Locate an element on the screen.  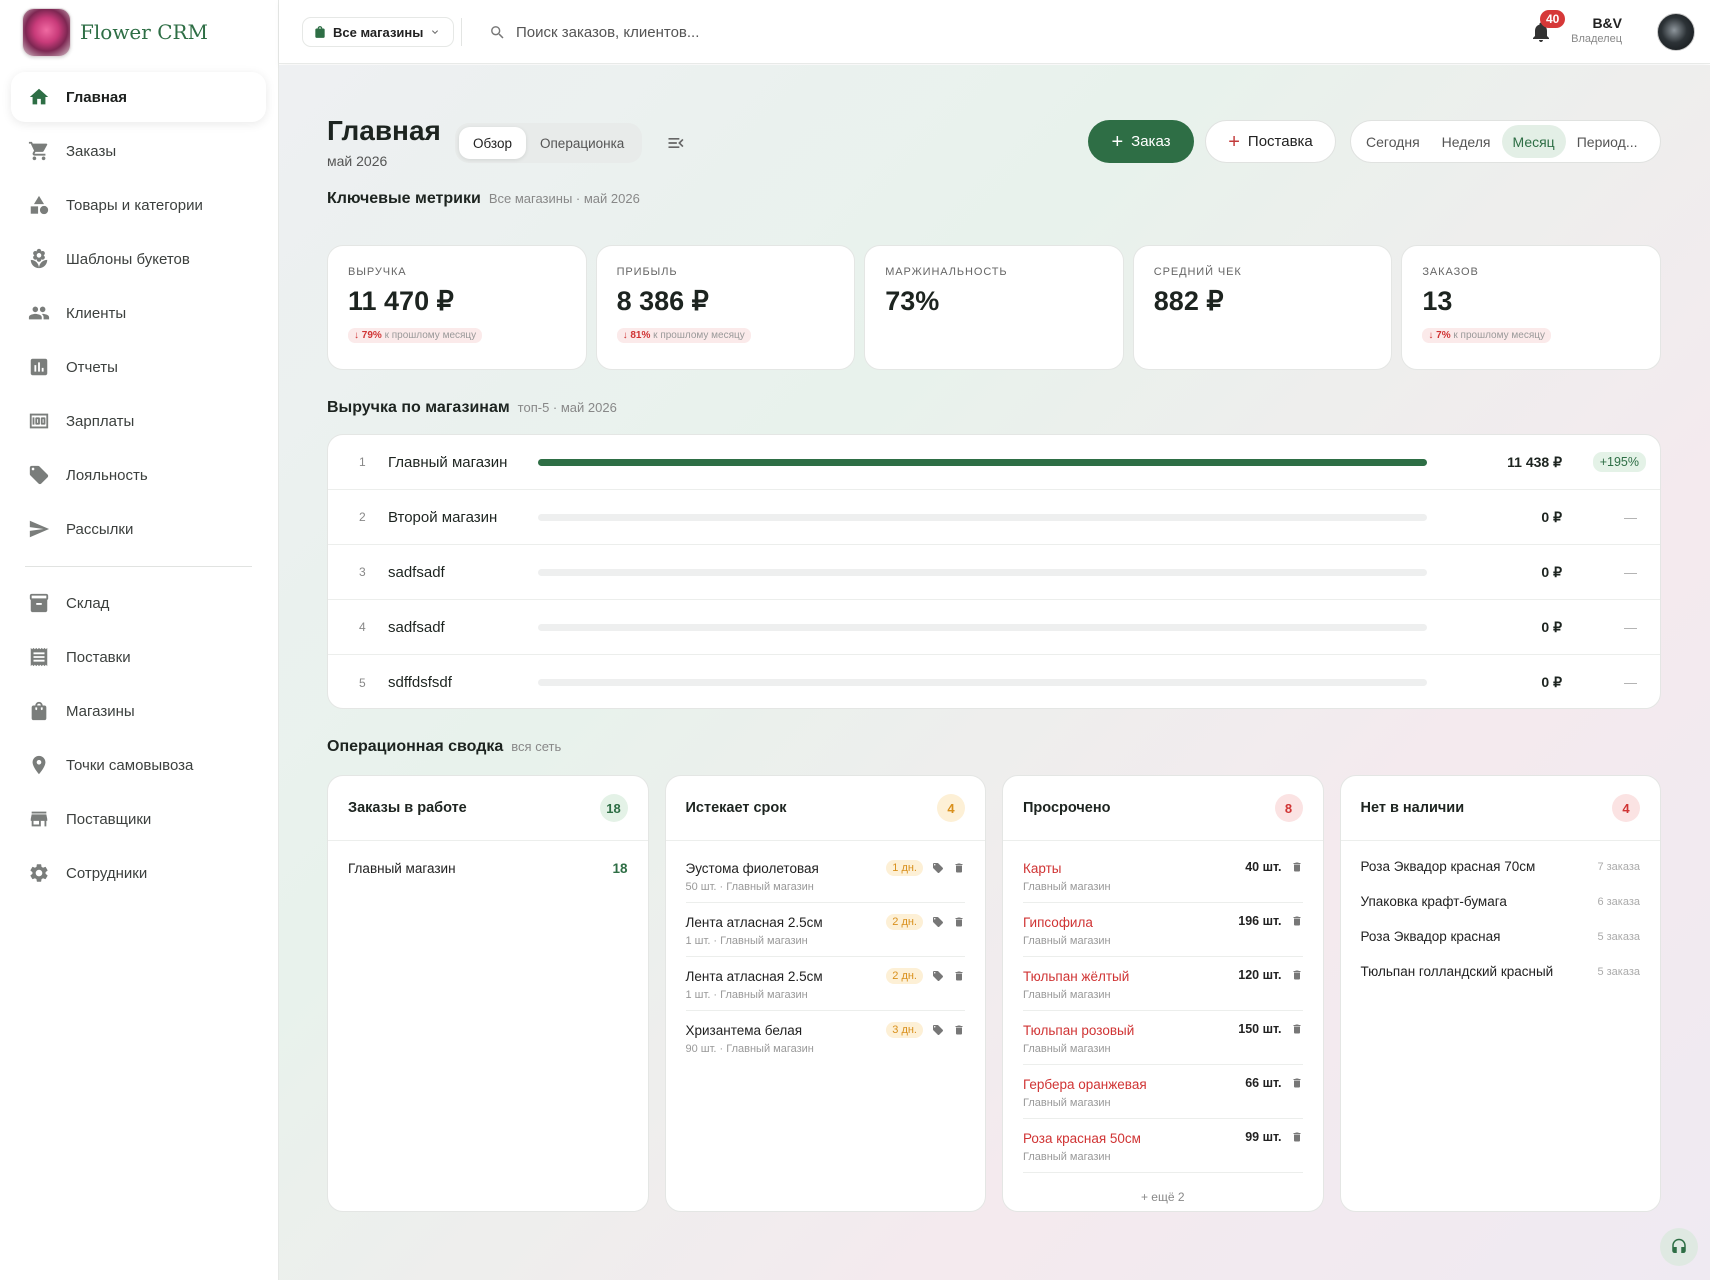
sidebar-item-reports: Отчеты is located at coordinates (138, 367).